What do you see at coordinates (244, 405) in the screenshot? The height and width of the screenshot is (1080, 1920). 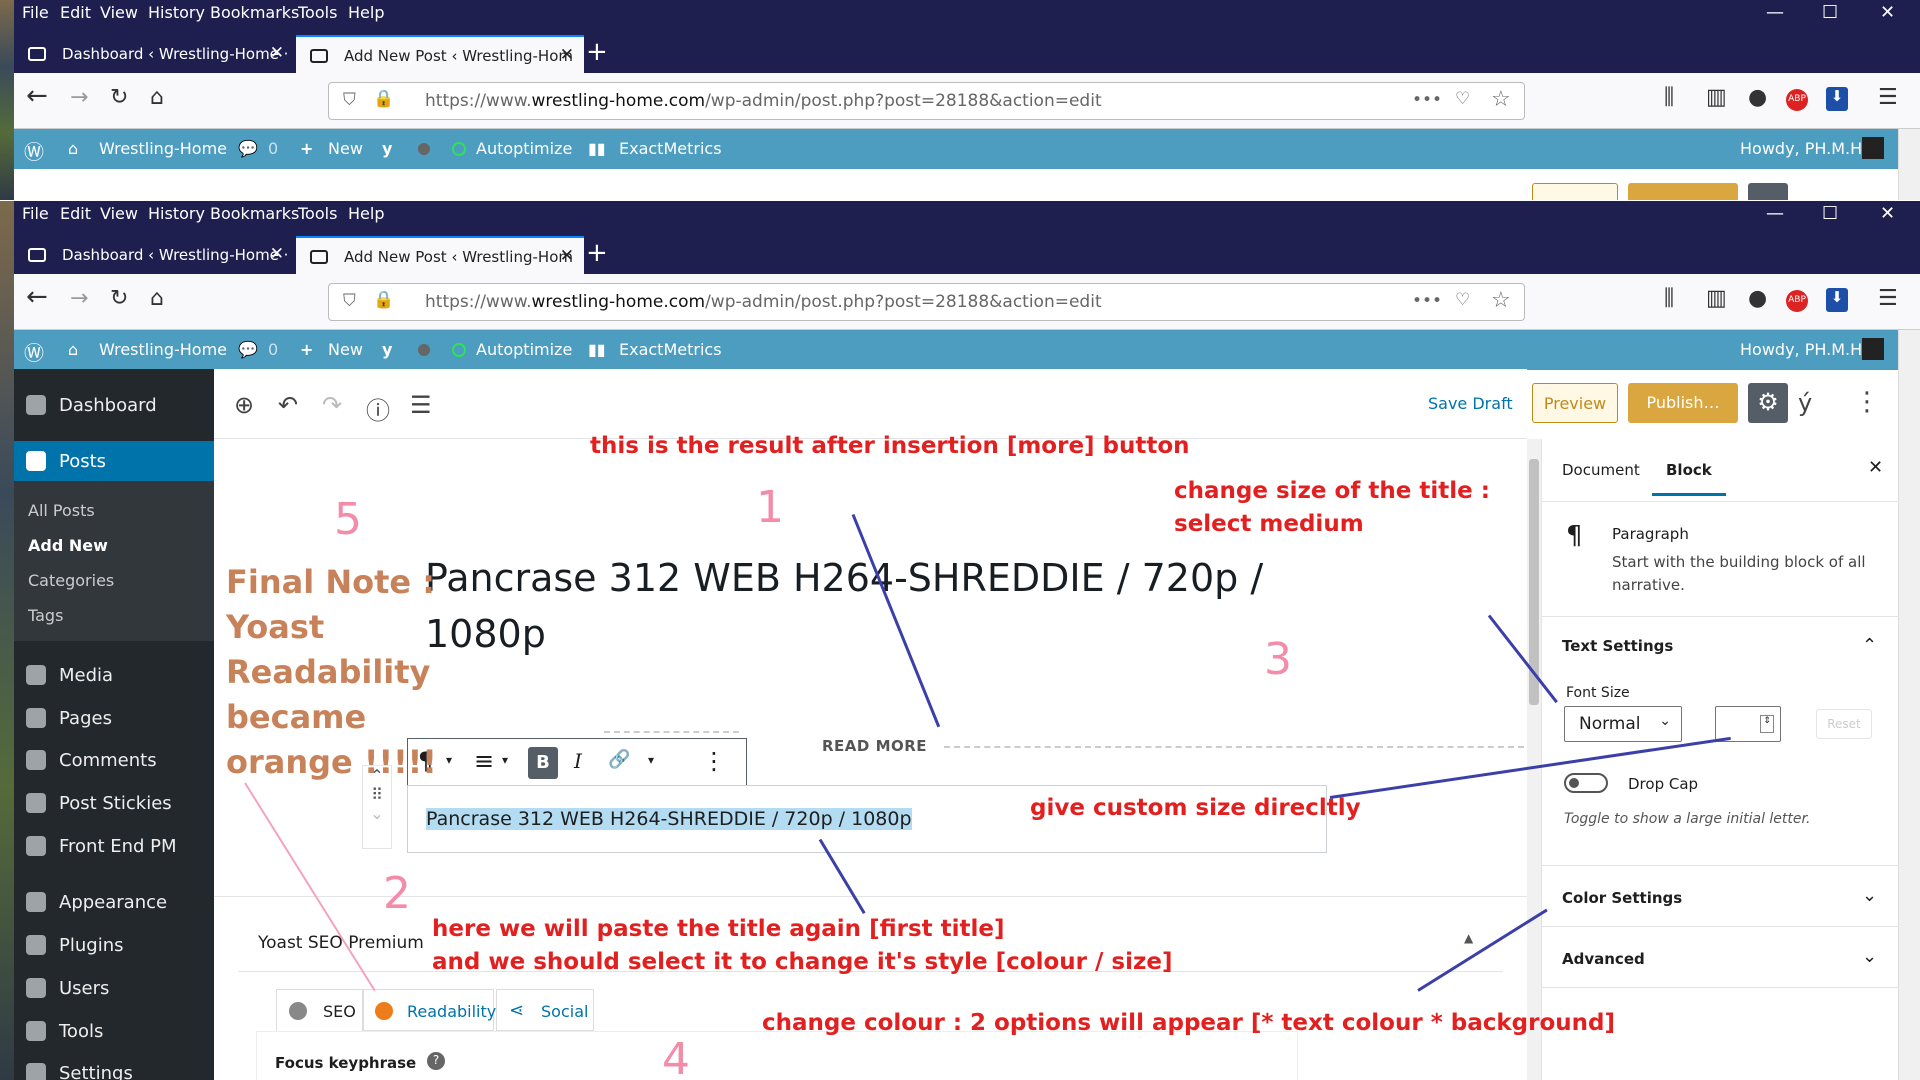 I see `add-block-icon: ⊕` at bounding box center [244, 405].